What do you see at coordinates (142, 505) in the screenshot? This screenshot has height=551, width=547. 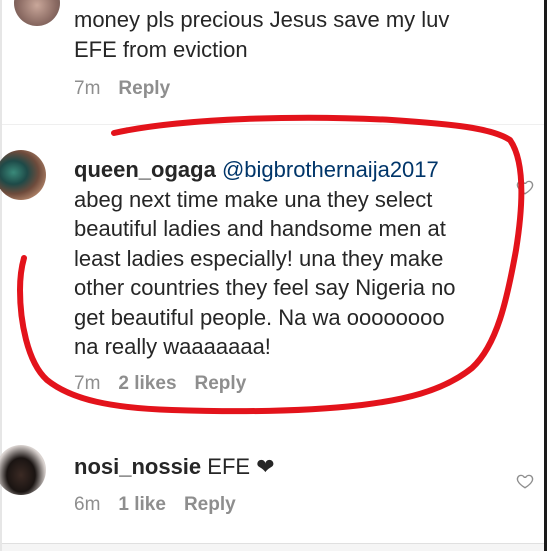 I see `likes-count: 1 like` at bounding box center [142, 505].